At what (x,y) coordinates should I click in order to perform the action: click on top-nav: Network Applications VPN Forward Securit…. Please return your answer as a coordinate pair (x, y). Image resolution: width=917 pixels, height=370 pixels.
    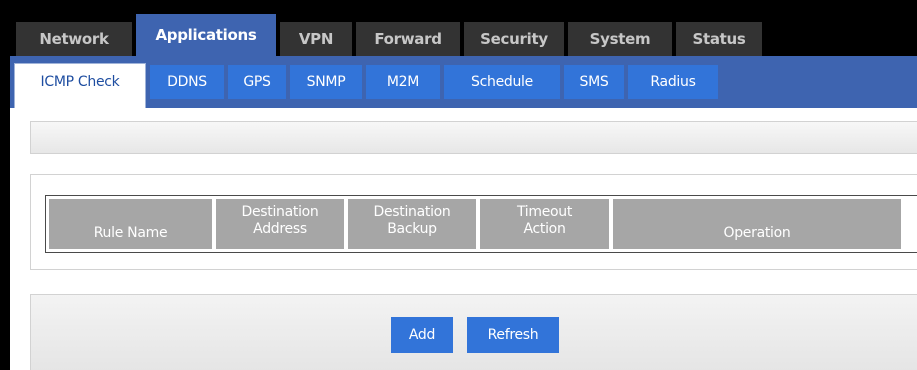
    Looking at the image, I should click on (463, 35).